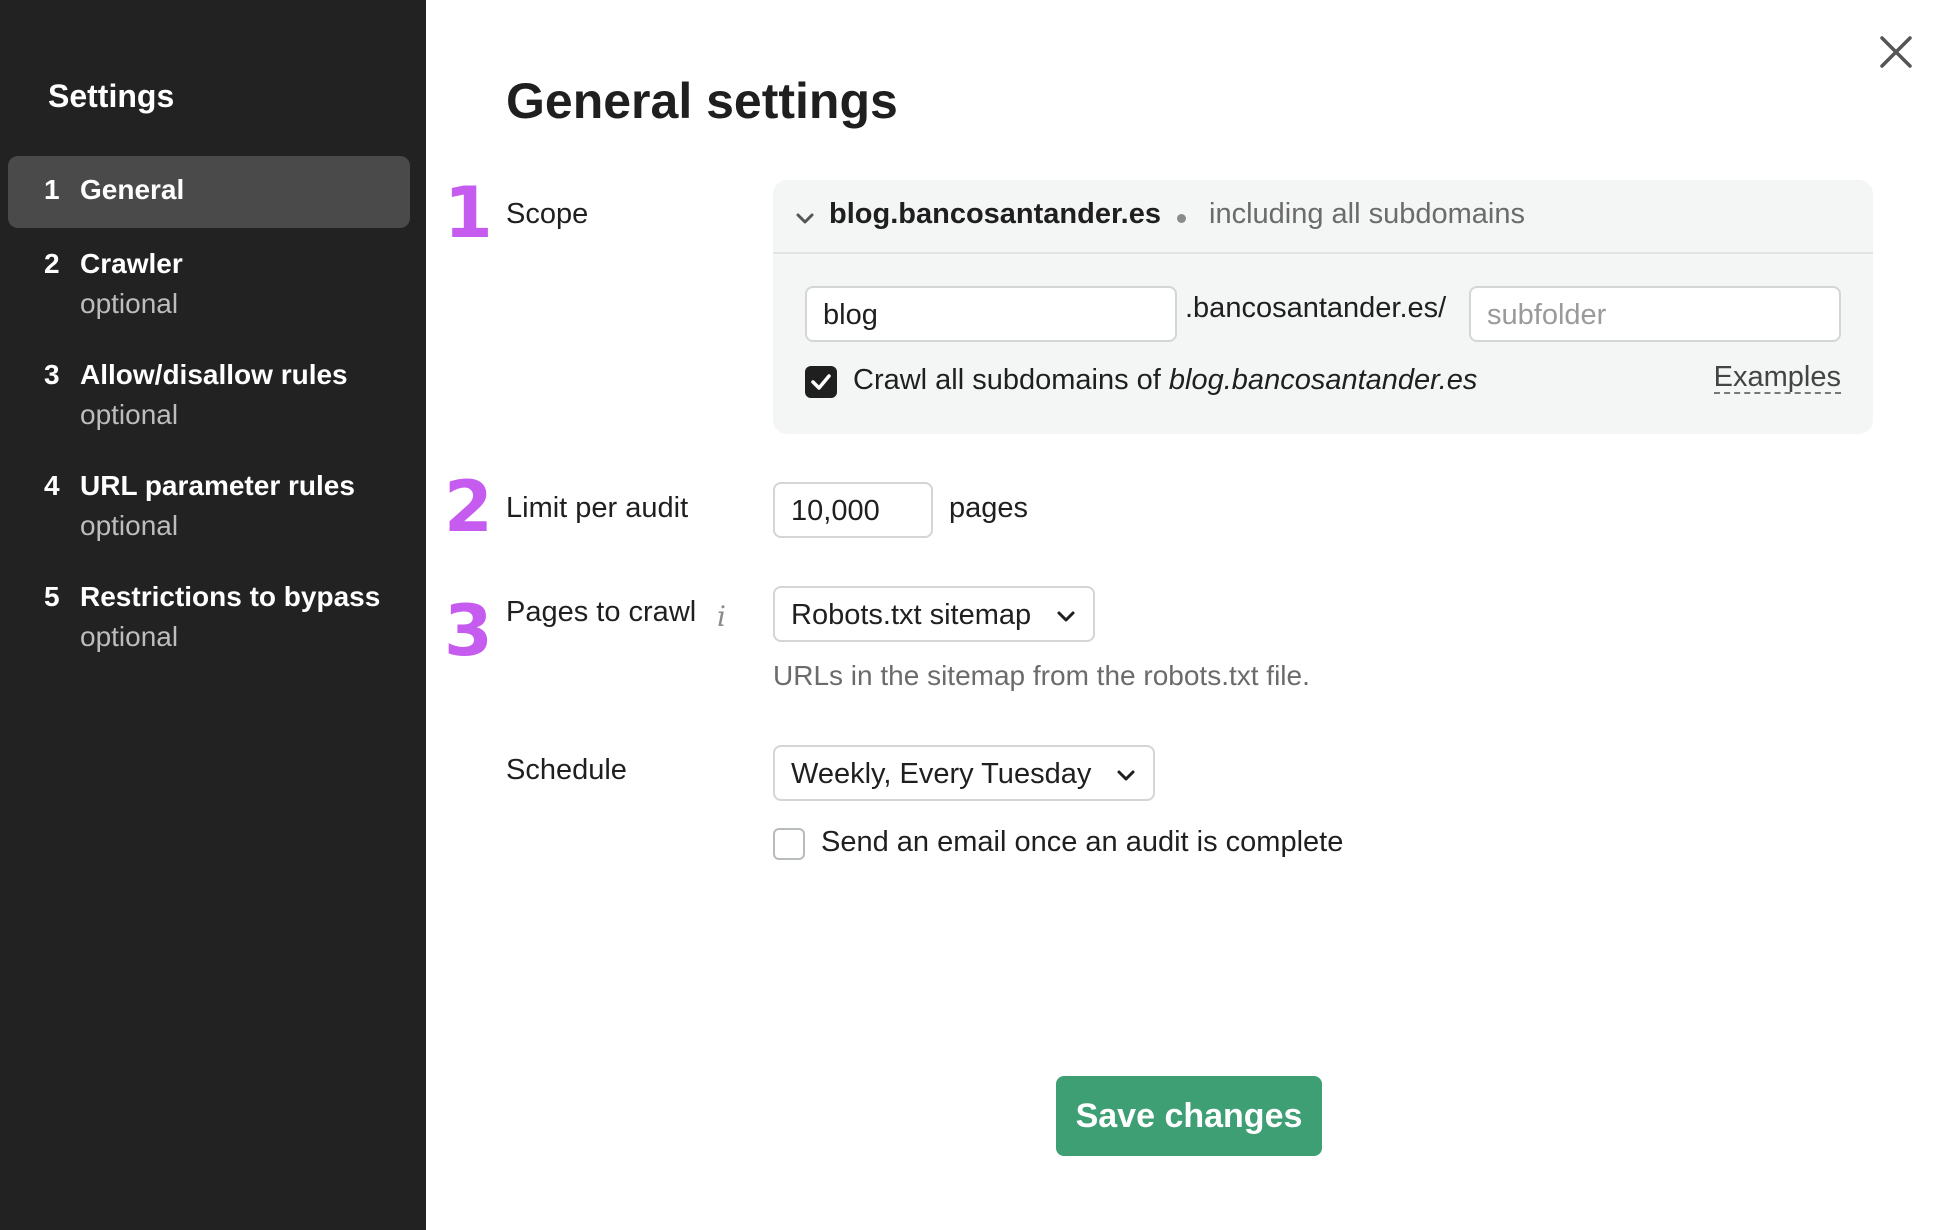  What do you see at coordinates (1655, 314) in the screenshot?
I see `subfolder-input: subfolder` at bounding box center [1655, 314].